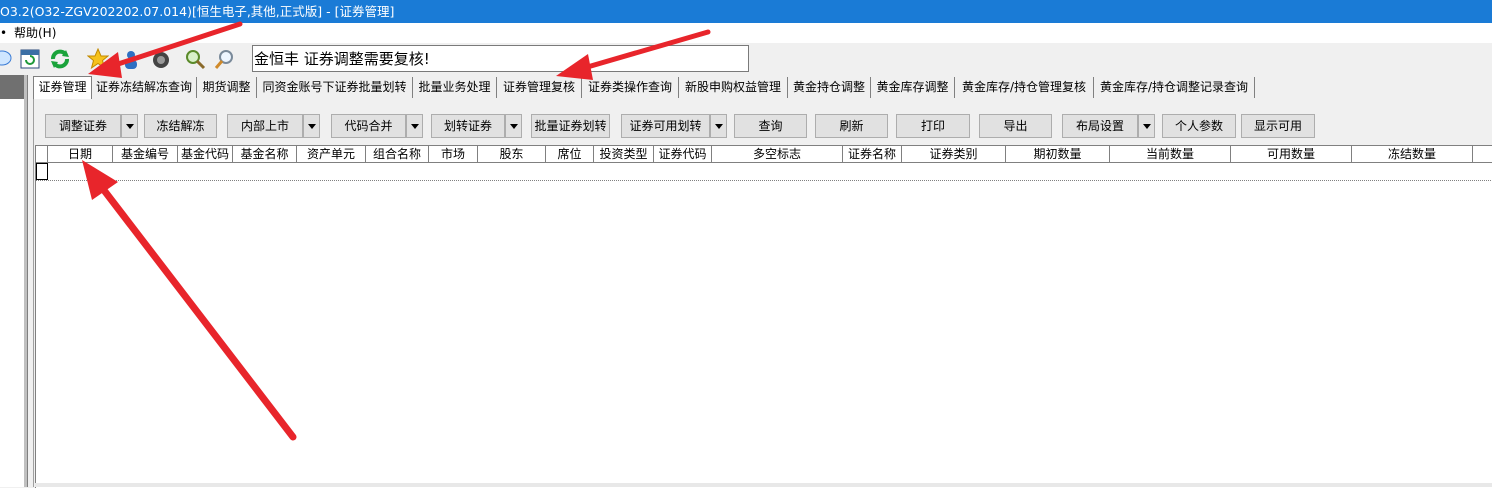 This screenshot has height=488, width=1492. I want to click on column-header: 证券名称, so click(872, 154).